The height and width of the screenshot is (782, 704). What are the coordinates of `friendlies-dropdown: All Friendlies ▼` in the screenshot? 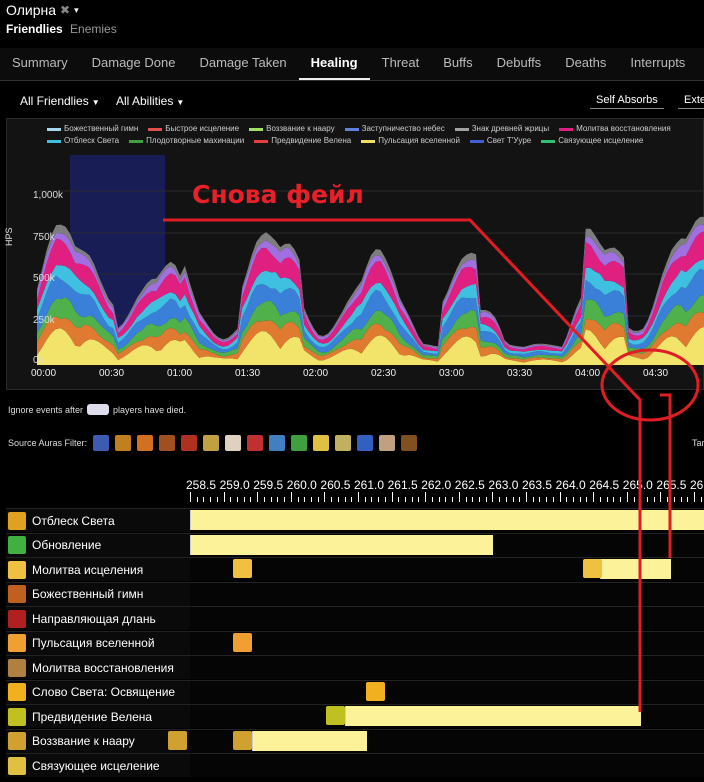 It's located at (60, 101).